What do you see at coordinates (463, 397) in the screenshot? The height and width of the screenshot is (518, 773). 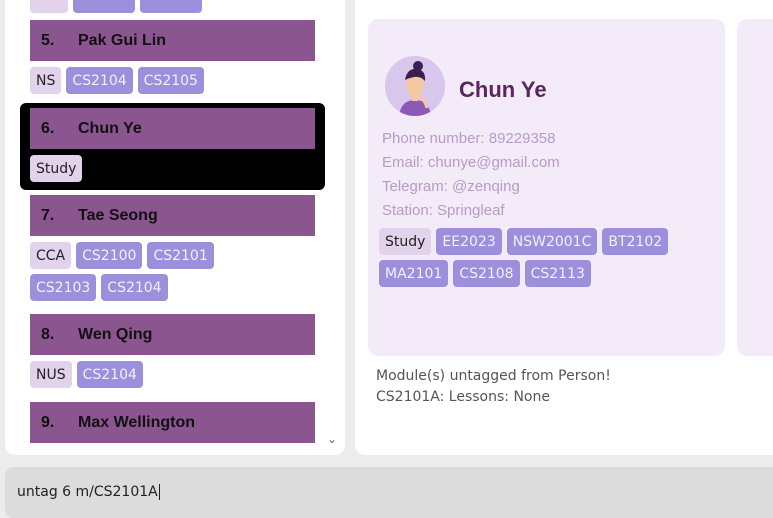 I see `result-message-line2: CS2101A: Lessons: None` at bounding box center [463, 397].